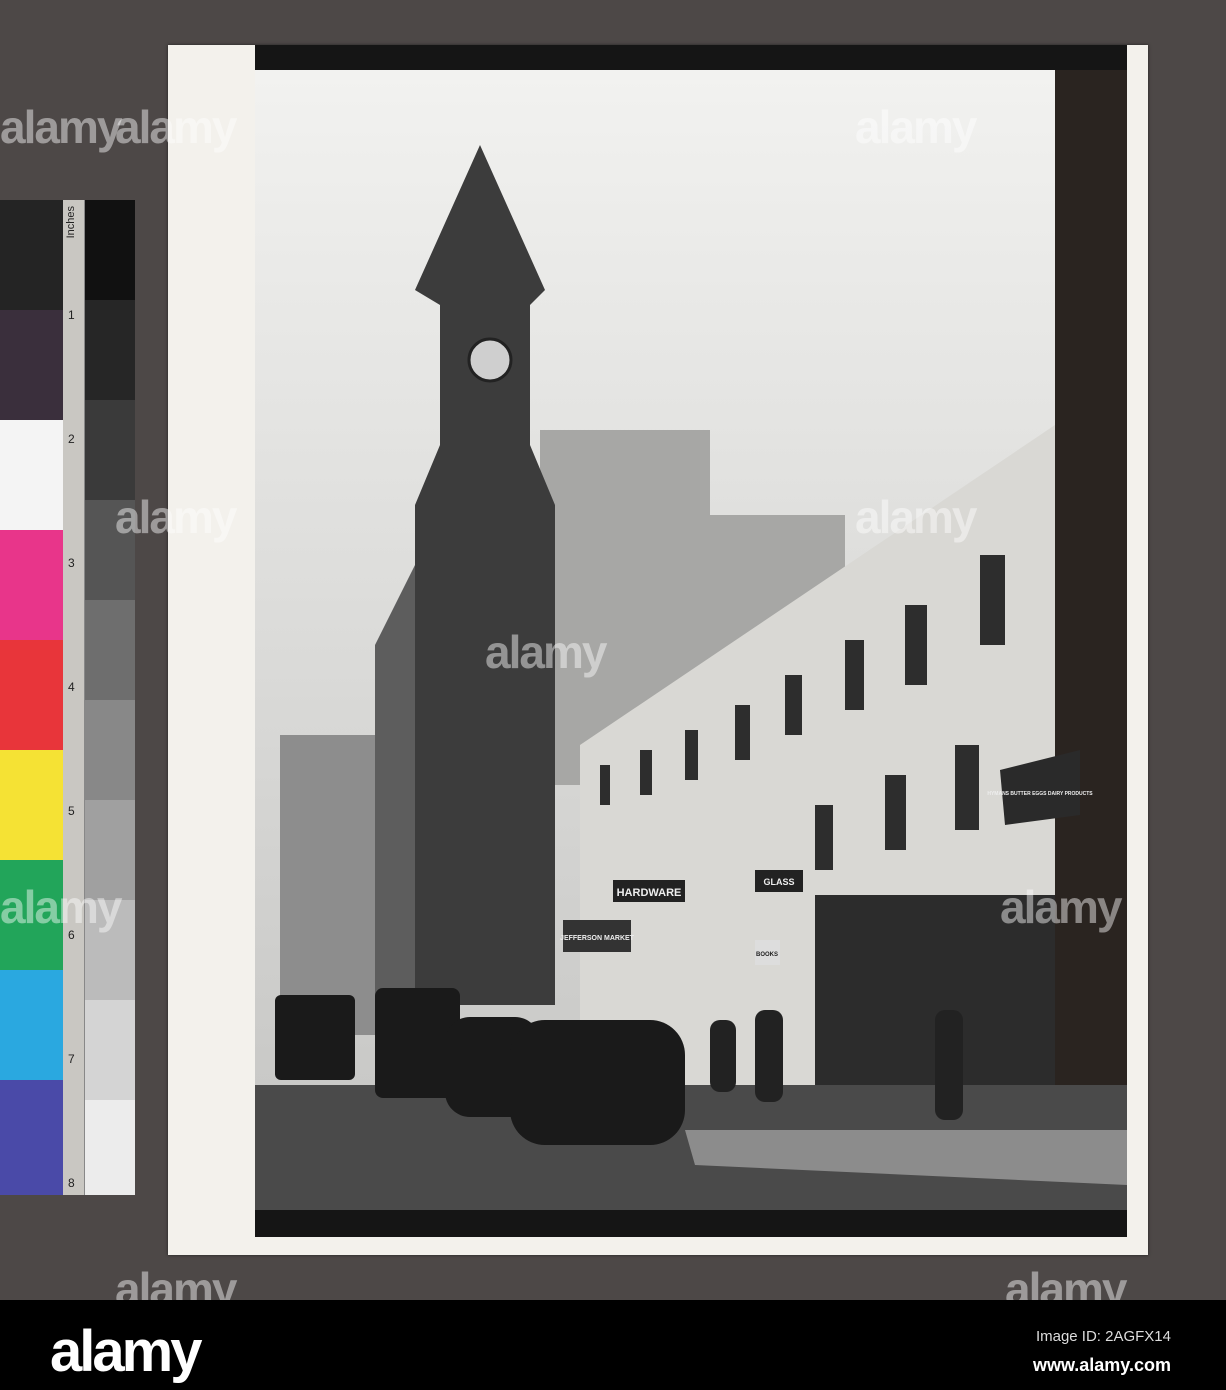 The width and height of the screenshot is (1226, 1390). What do you see at coordinates (71, 1059) in the screenshot?
I see `ruler-tick: 7` at bounding box center [71, 1059].